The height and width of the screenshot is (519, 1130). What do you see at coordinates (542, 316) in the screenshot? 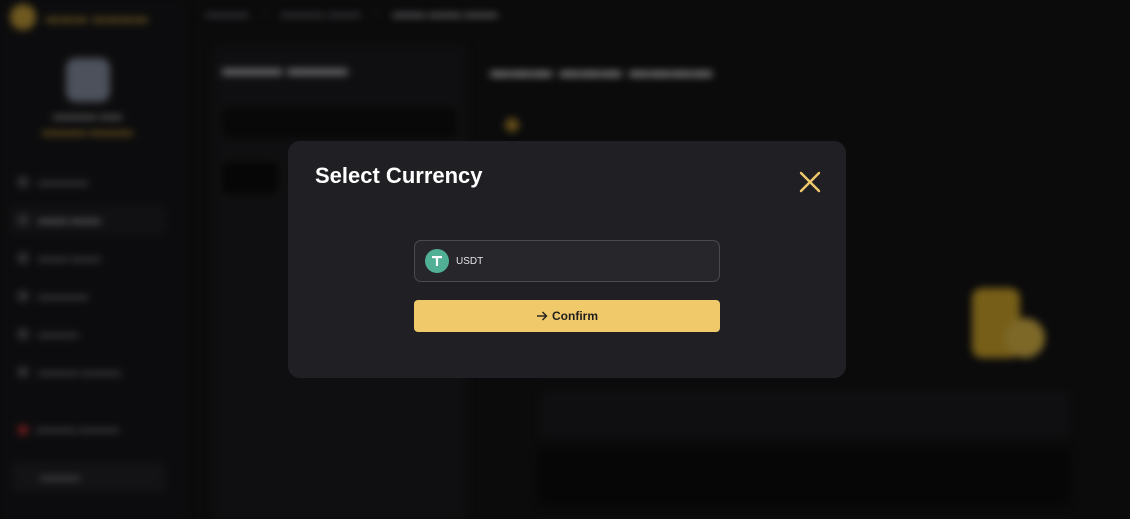
I see `arrow-right-icon` at bounding box center [542, 316].